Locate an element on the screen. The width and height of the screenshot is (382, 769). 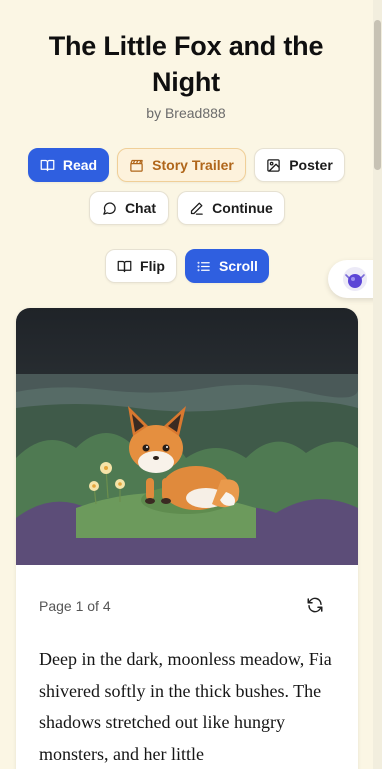
list-icon is located at coordinates (203, 266).